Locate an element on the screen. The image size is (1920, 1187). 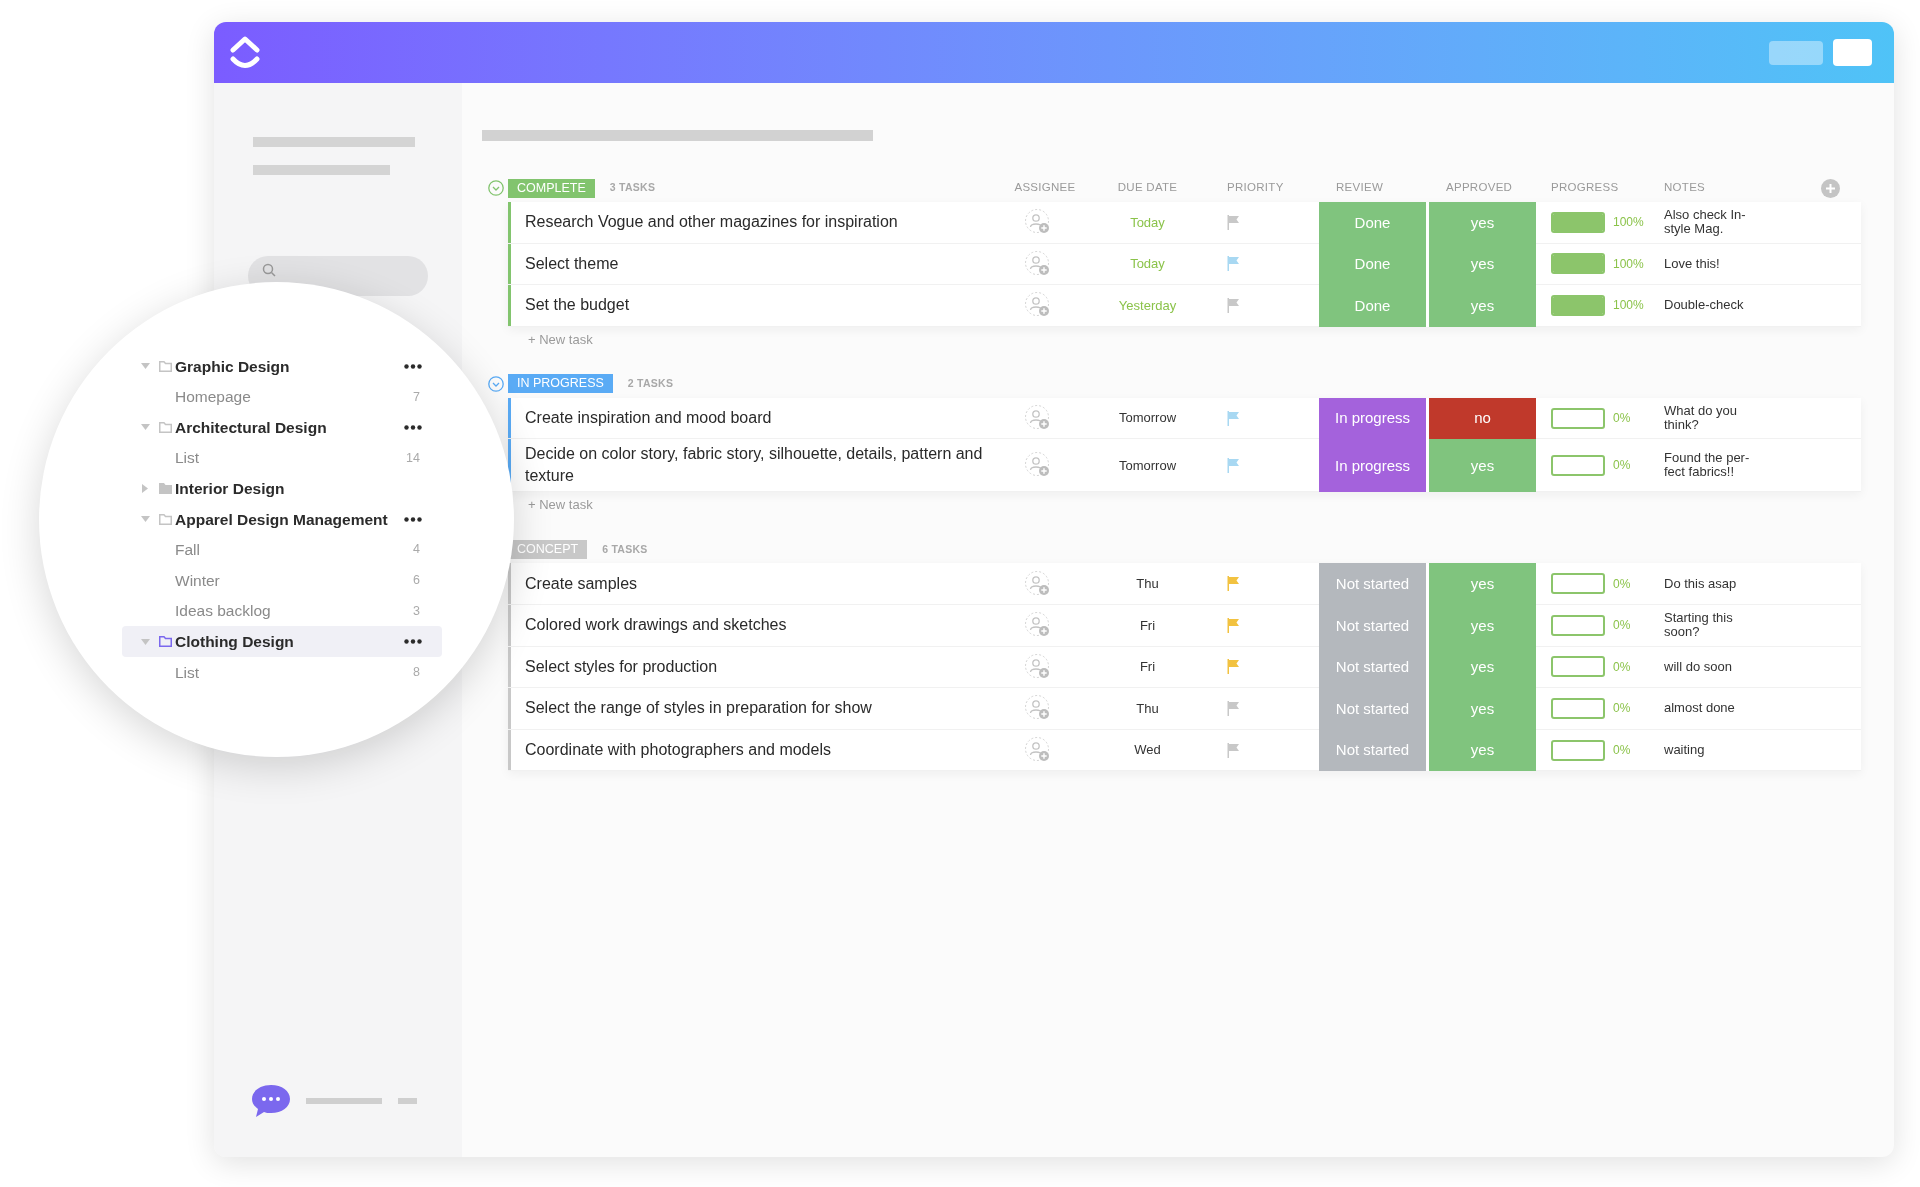
list-row: List 8 is located at coordinates (282, 672).